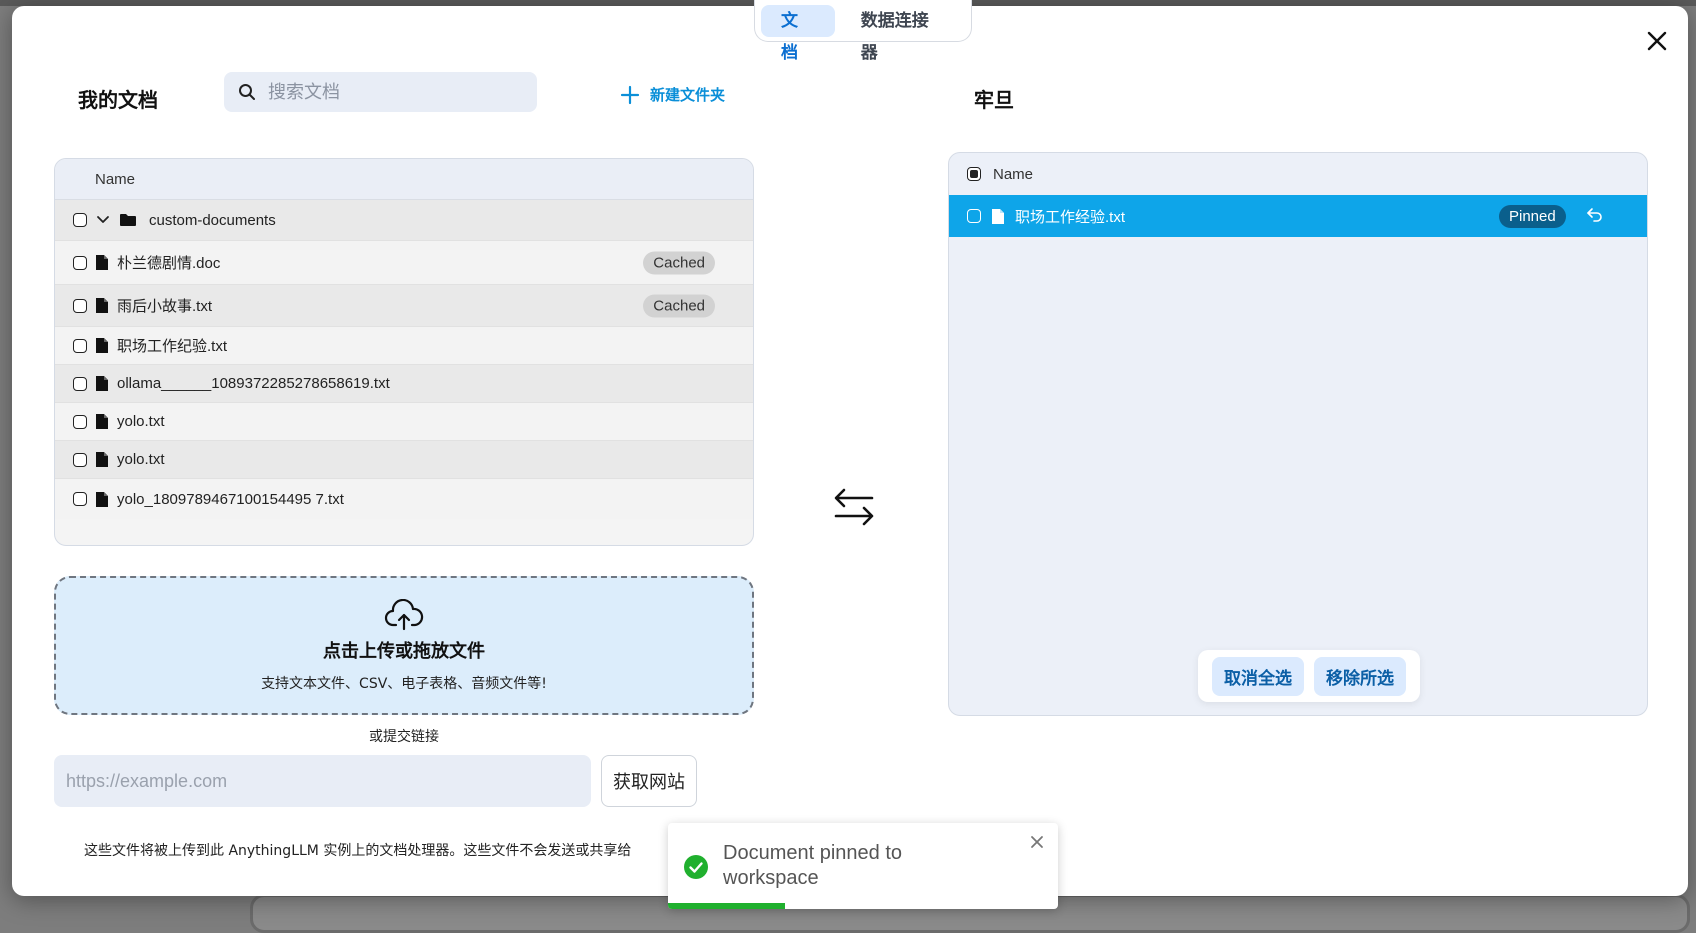 This screenshot has height=933, width=1696. Describe the element at coordinates (404, 737) in the screenshot. I see `or-submit-link-label: 或提交链接` at that location.